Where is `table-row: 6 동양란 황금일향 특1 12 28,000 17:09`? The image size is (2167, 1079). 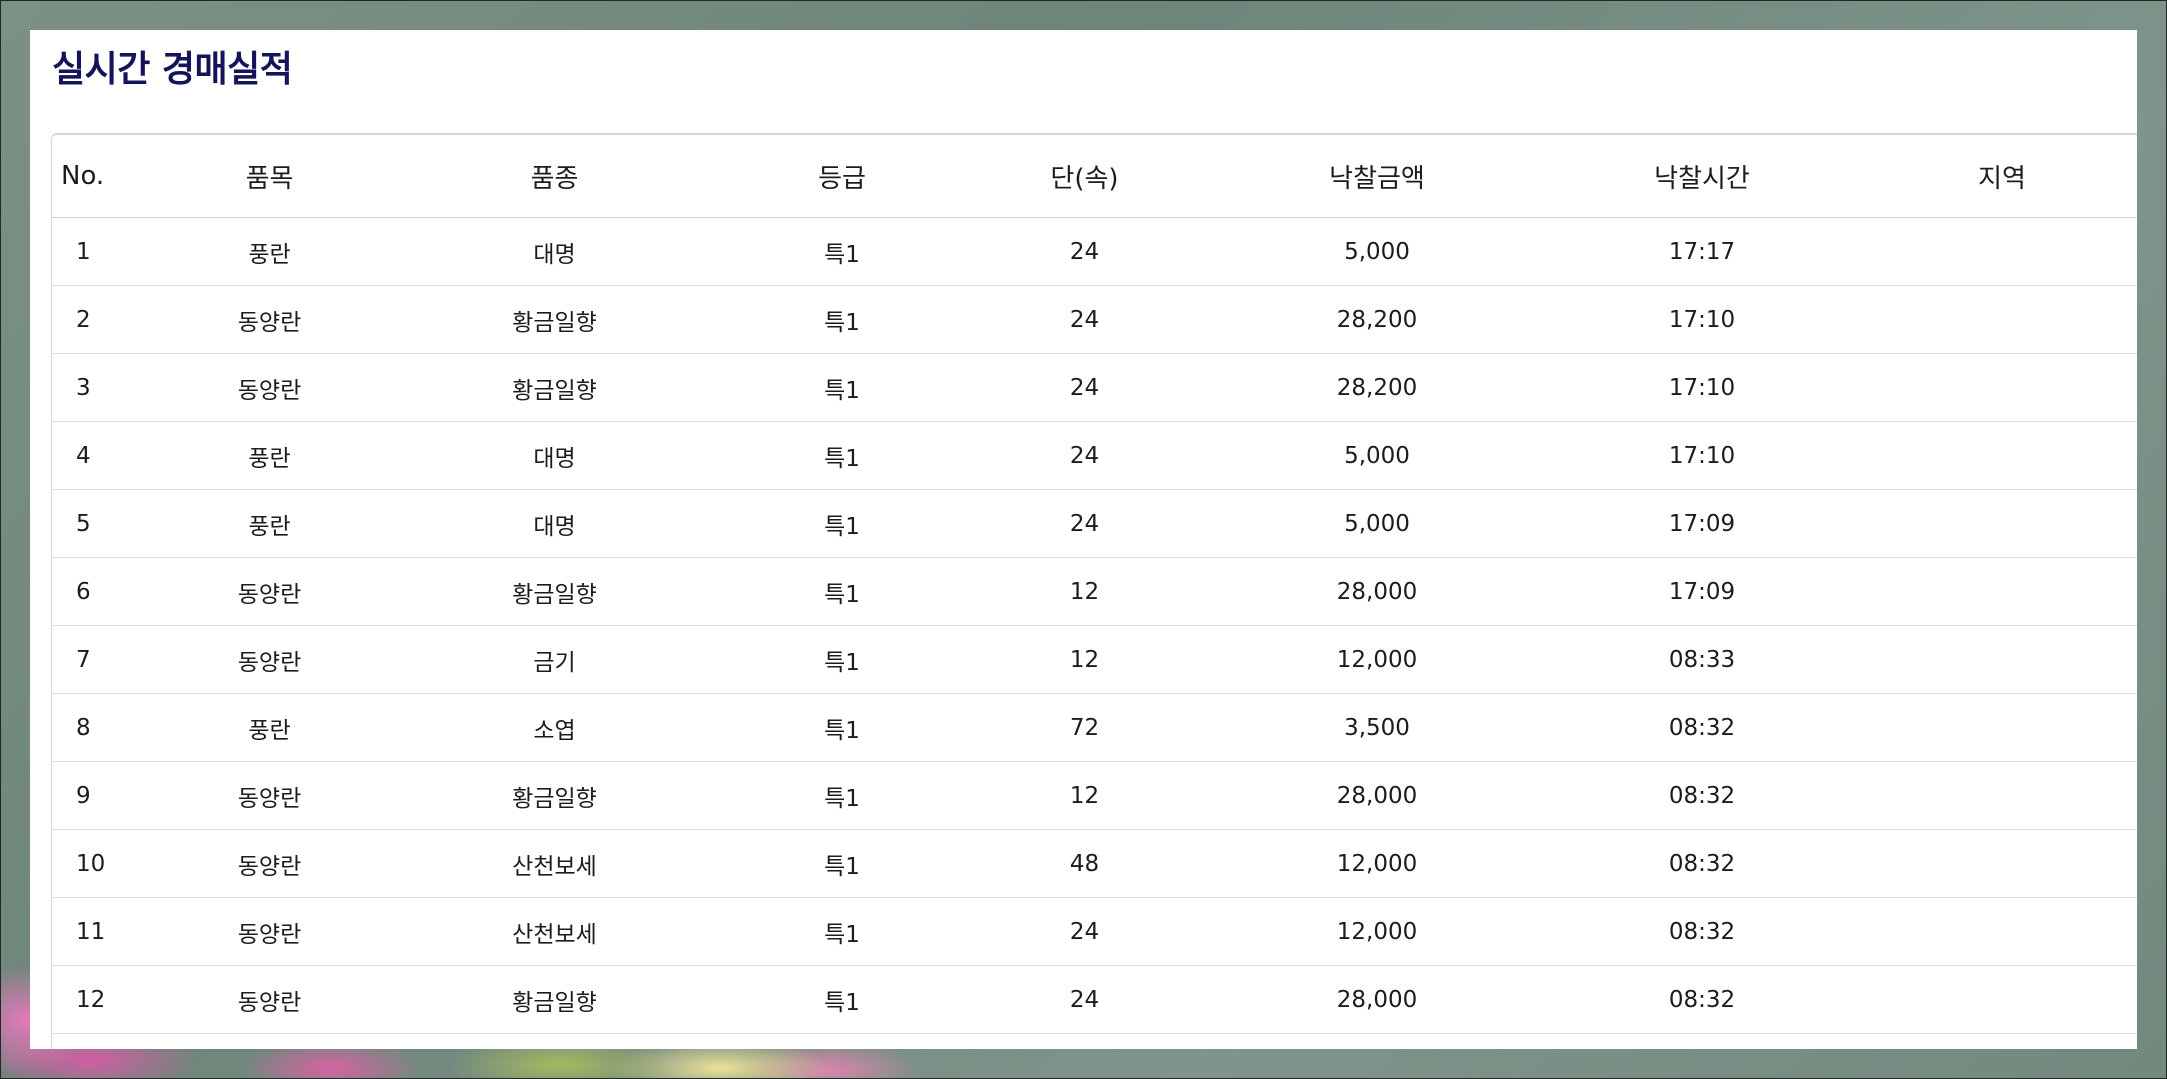
table-row: 6 동양란 황금일향 특1 12 28,000 17:09 is located at coordinates (1094, 591).